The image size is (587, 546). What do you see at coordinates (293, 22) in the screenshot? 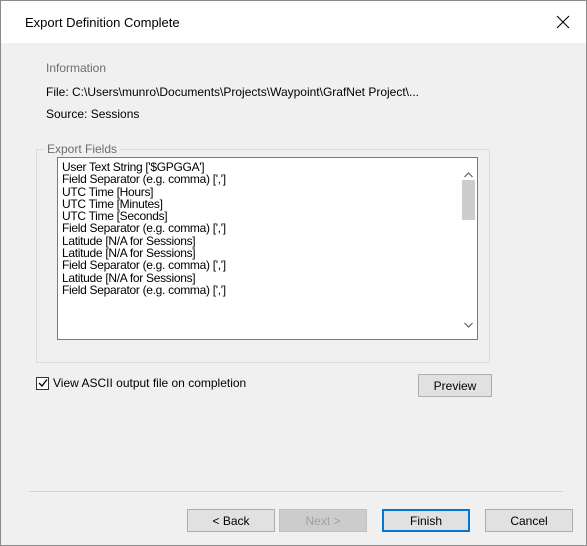
I see `title-bar: Export Definition Complete` at bounding box center [293, 22].